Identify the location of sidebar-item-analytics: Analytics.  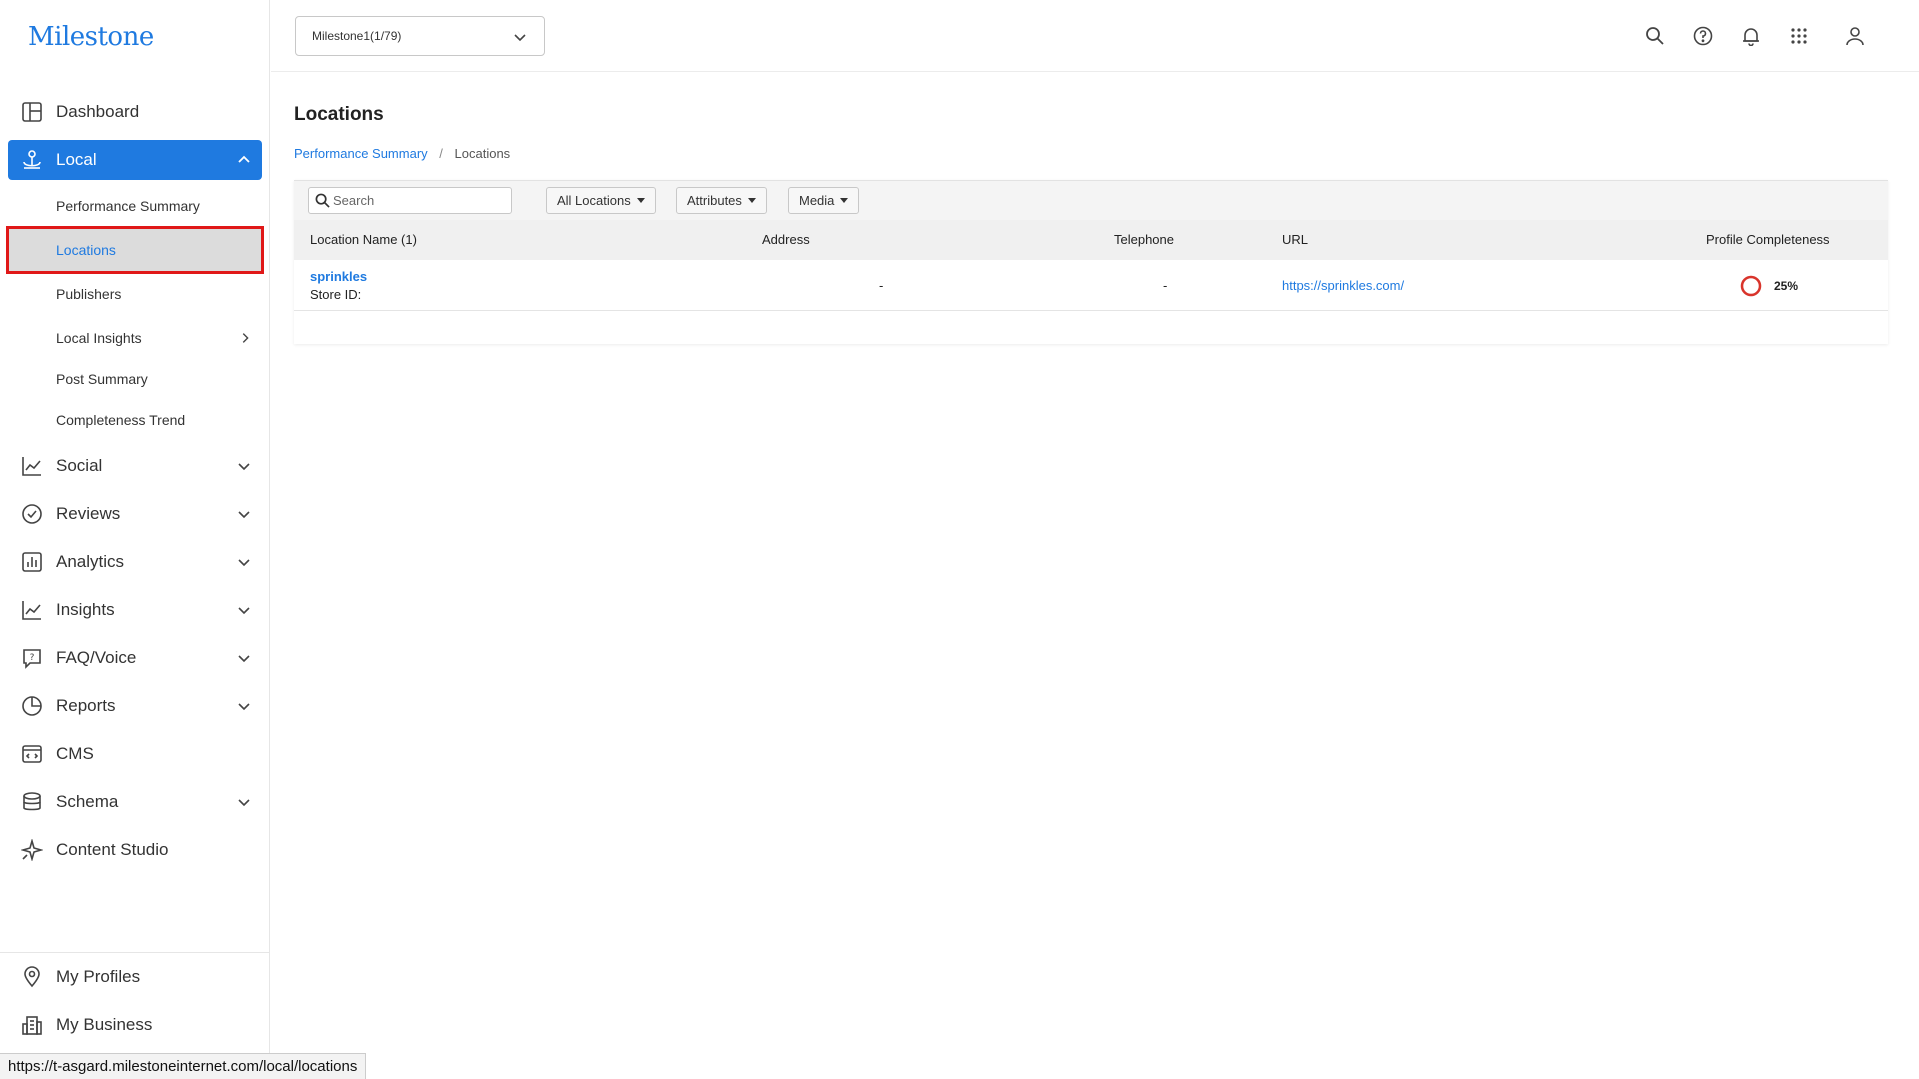
(135, 562).